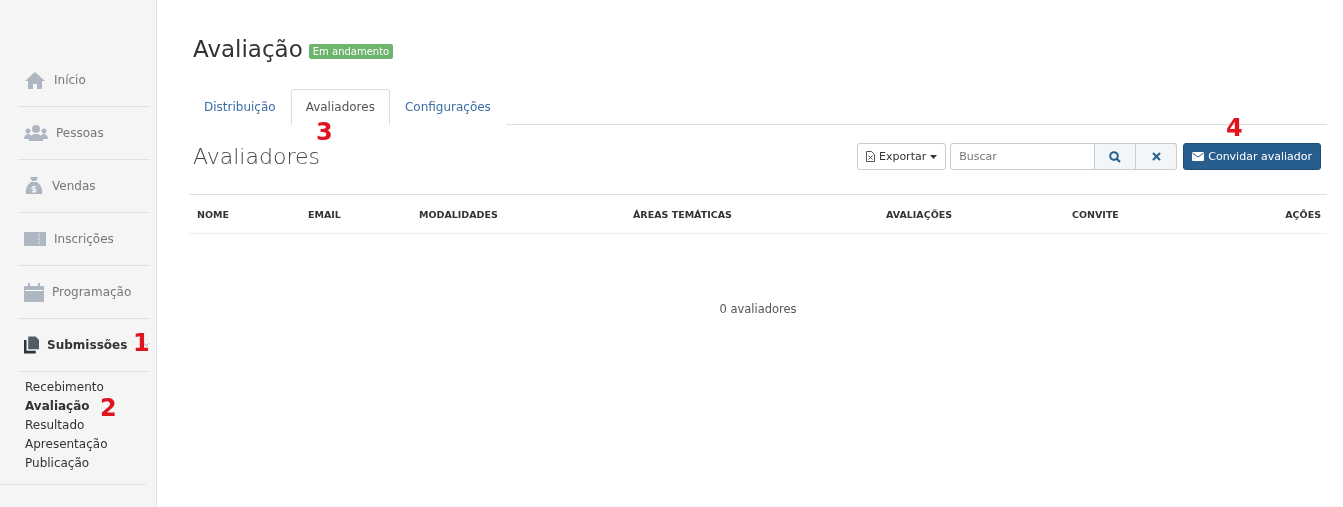 Image resolution: width=1343 pixels, height=507 pixels. I want to click on ticket-icon, so click(35, 239).